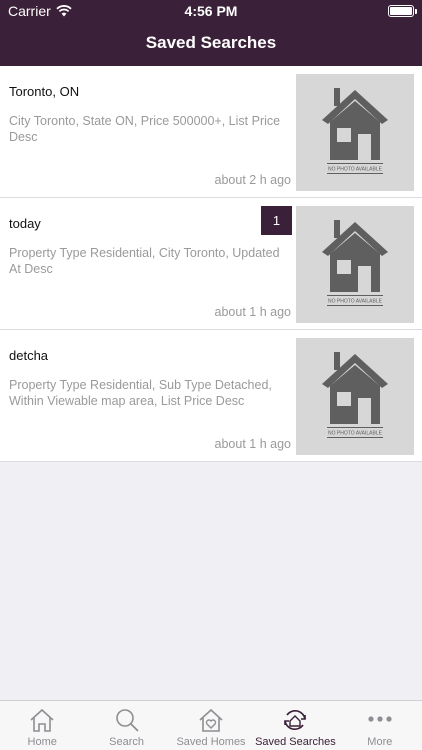 This screenshot has height=750, width=422. I want to click on dots-icon, so click(380, 719).